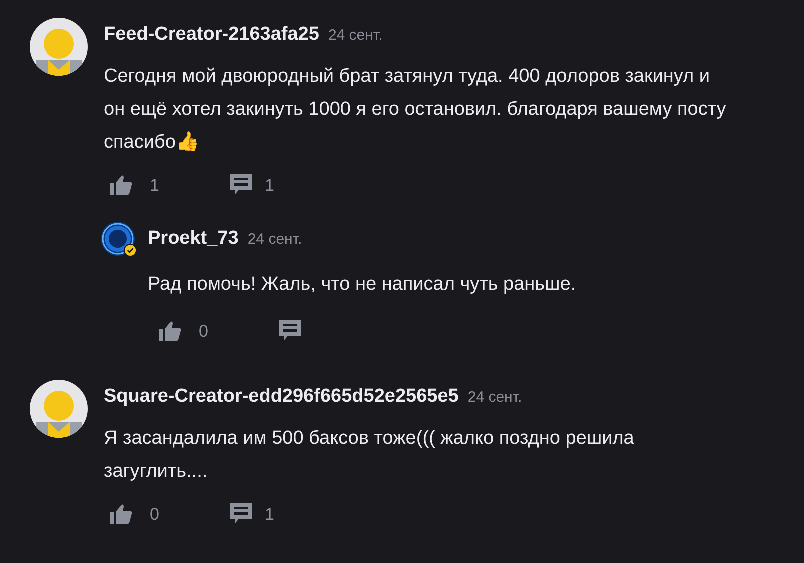  Describe the element at coordinates (155, 185) in the screenshot. I see `like-count: 1` at that location.